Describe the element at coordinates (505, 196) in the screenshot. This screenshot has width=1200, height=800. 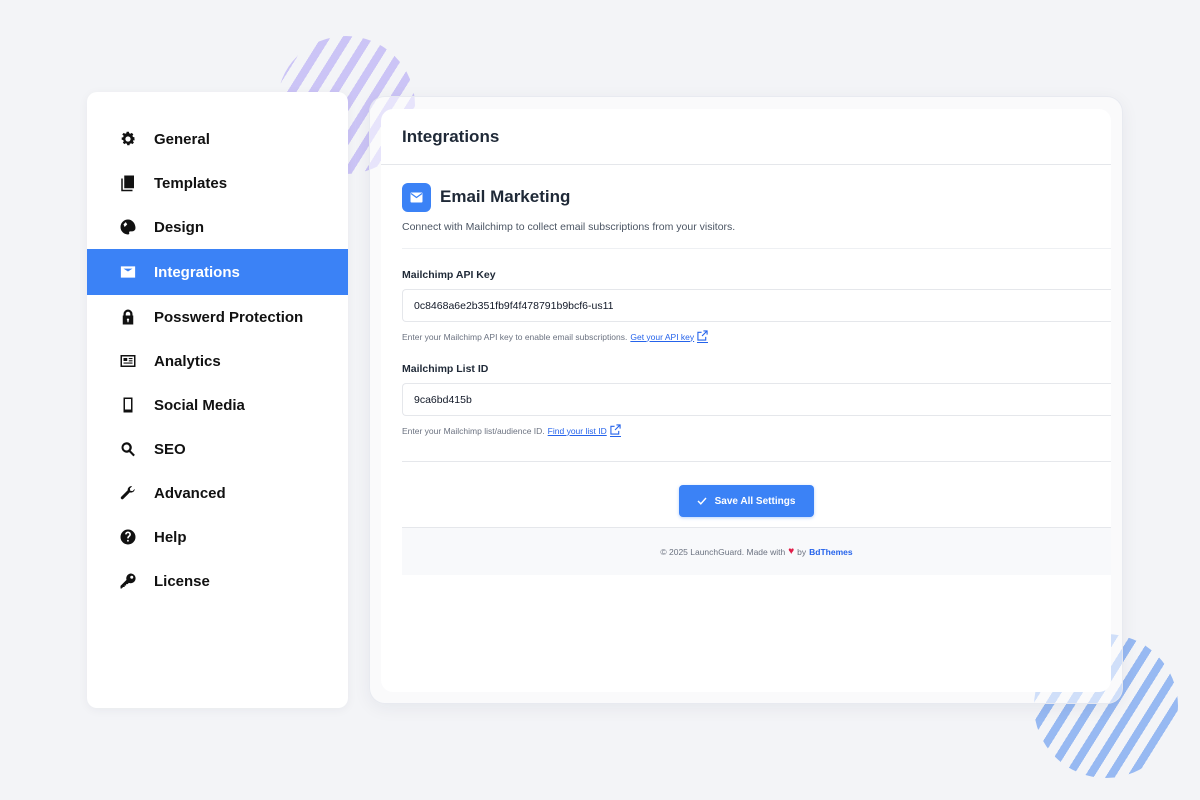
I see `section-title: Email Marketing` at that location.